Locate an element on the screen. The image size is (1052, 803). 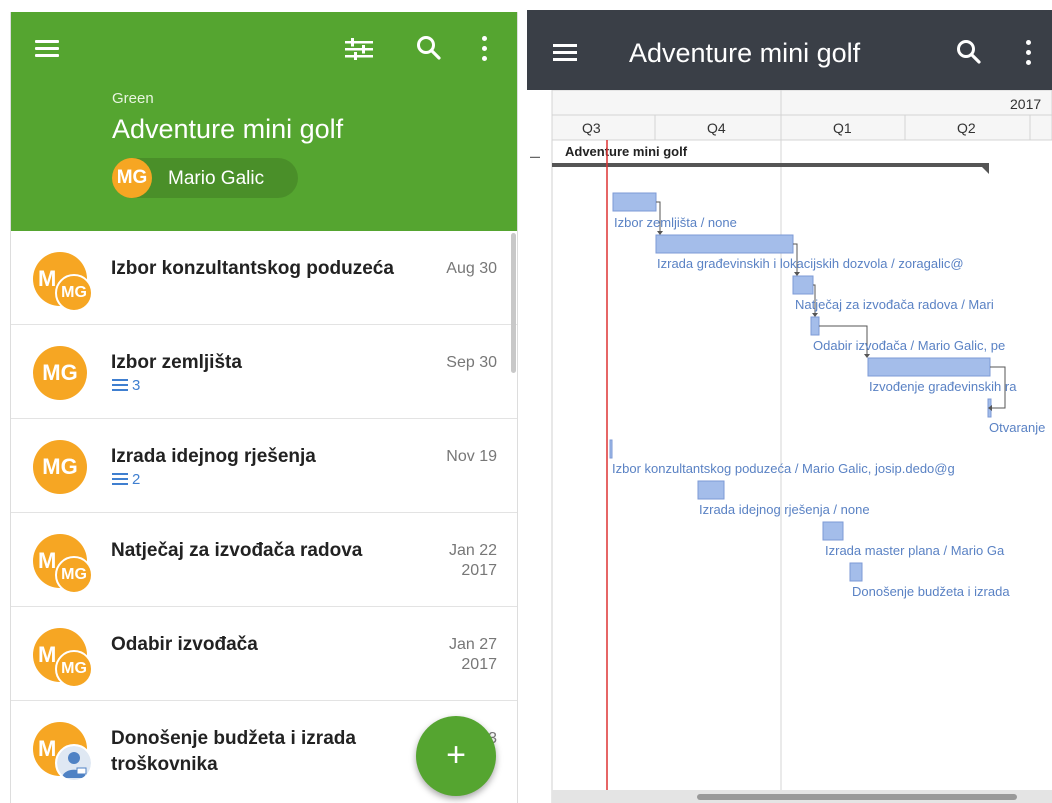
task-title: Izrada idejnog rješenja is located at coordinates (213, 456).